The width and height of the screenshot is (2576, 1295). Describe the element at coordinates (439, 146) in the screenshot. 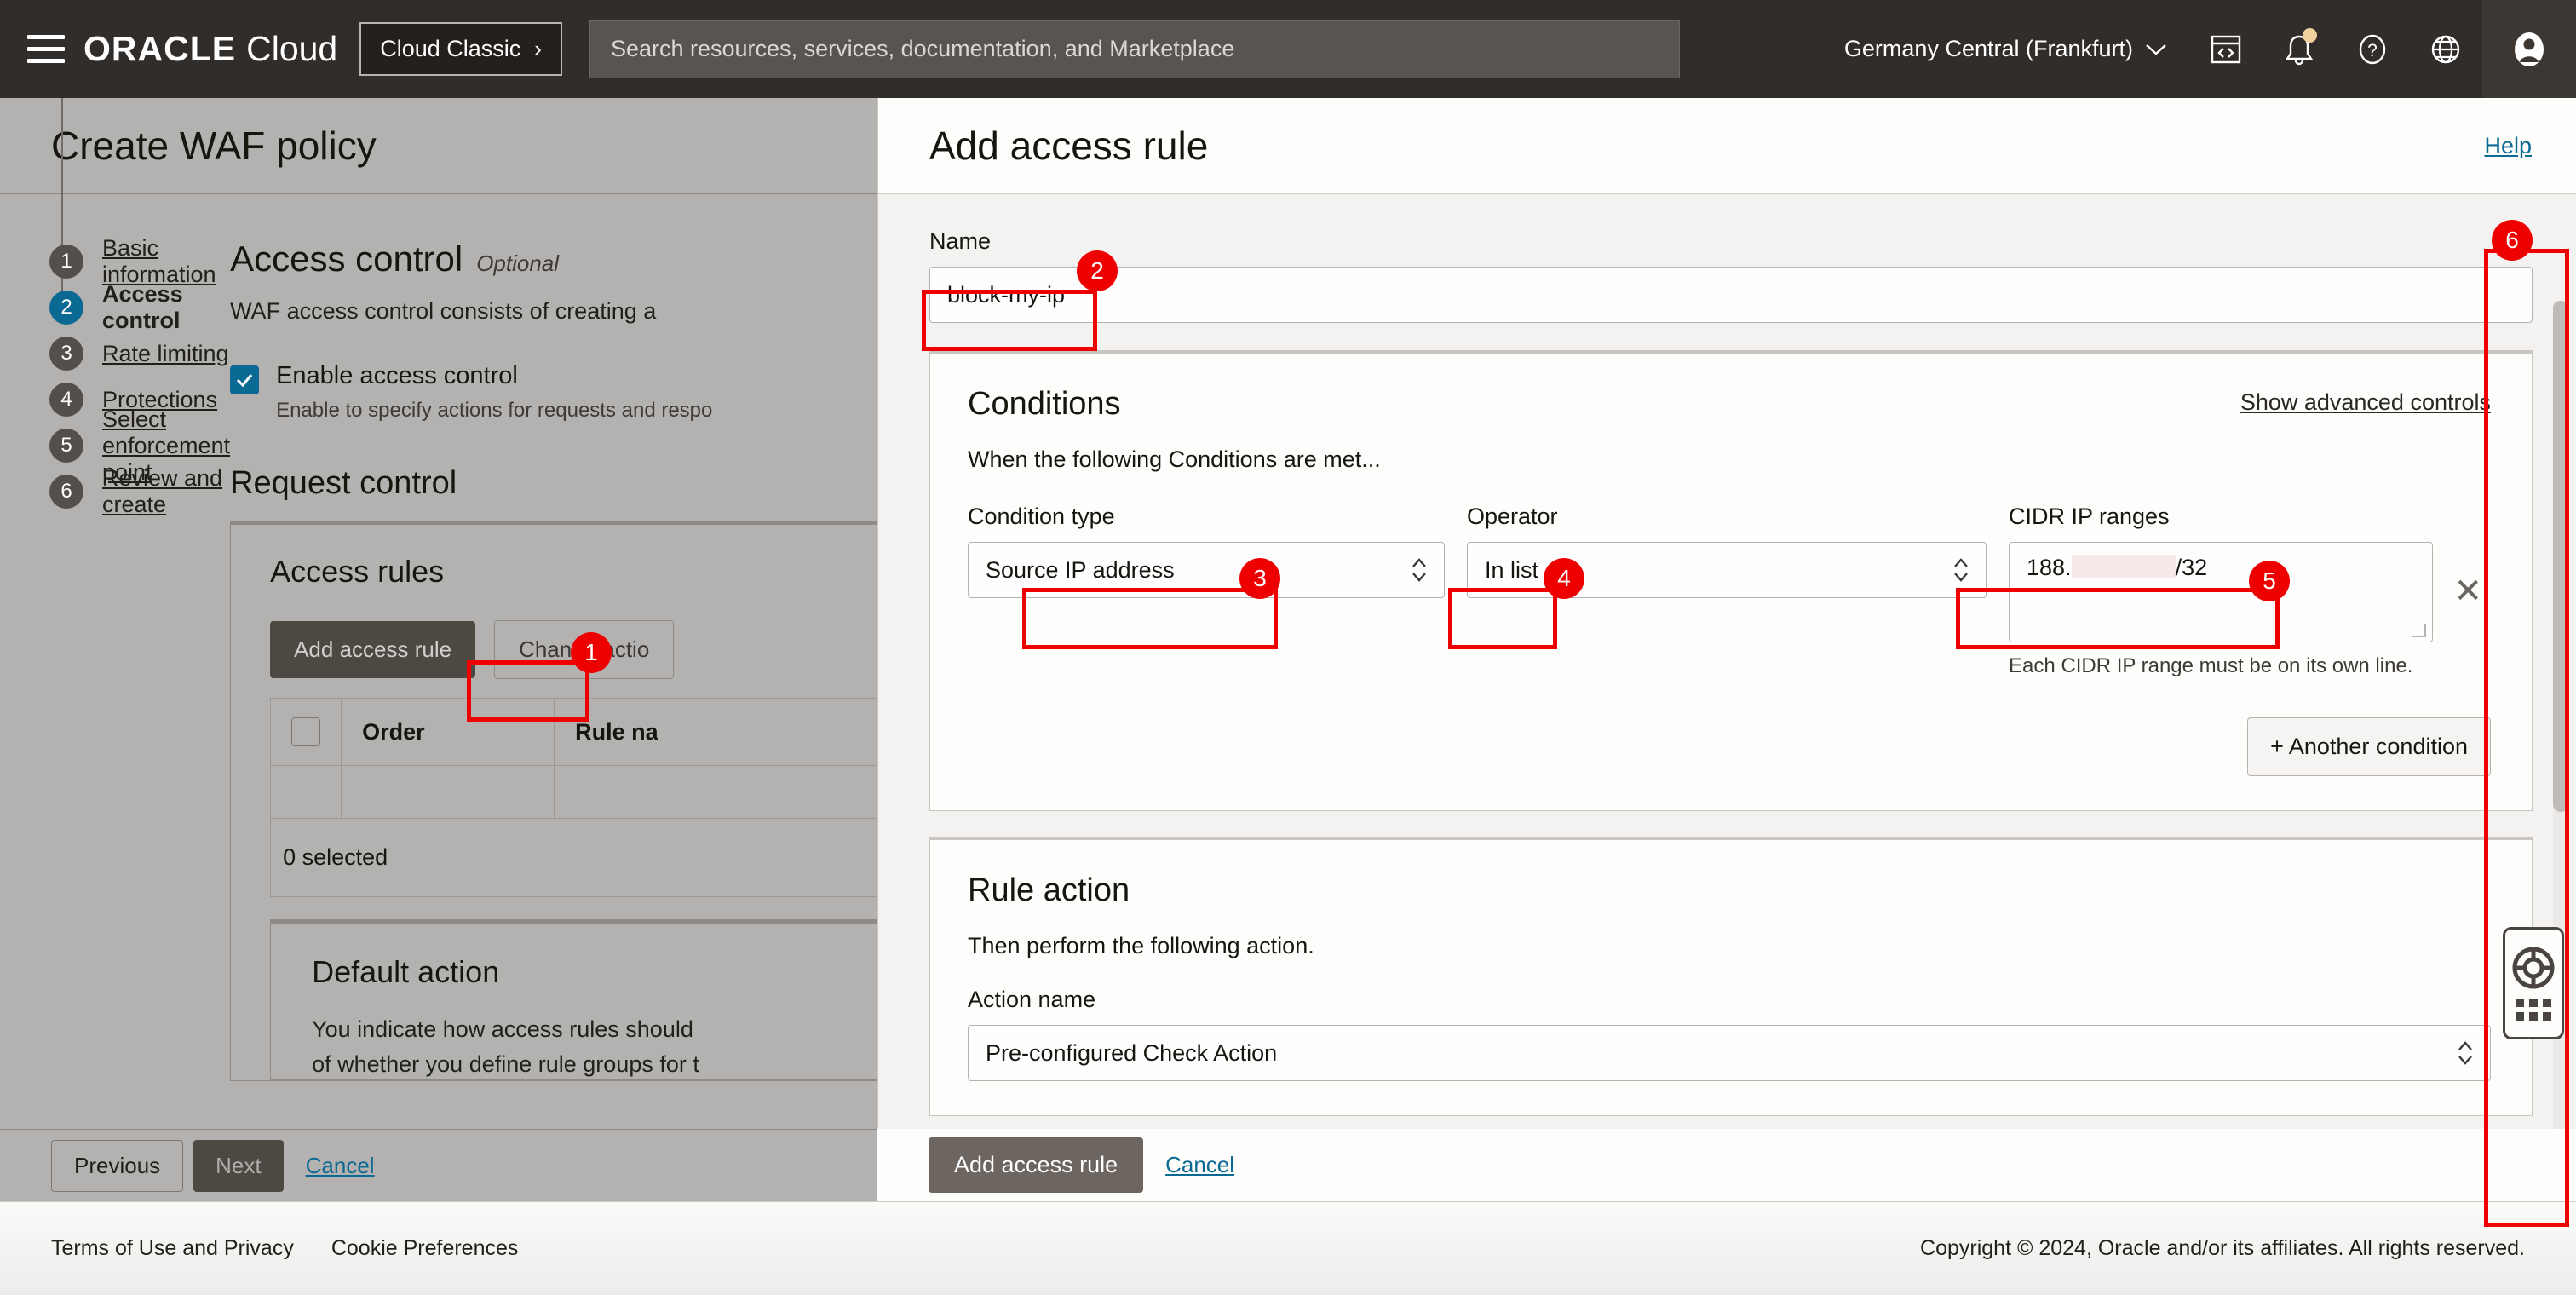

I see `page-header: Create WAF policy` at that location.